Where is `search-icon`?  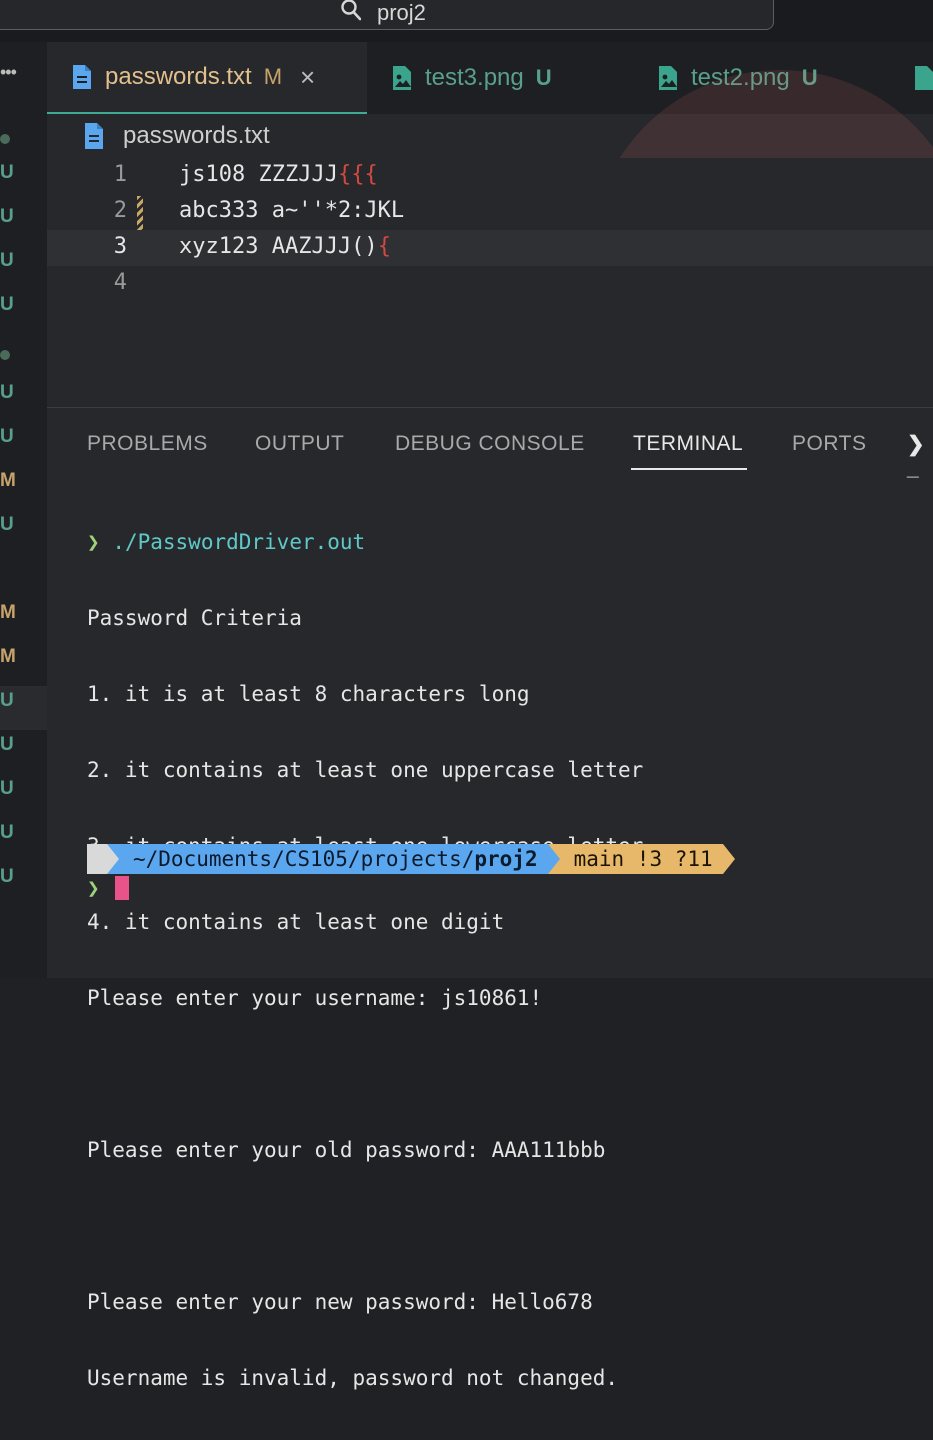 search-icon is located at coordinates (351, 10).